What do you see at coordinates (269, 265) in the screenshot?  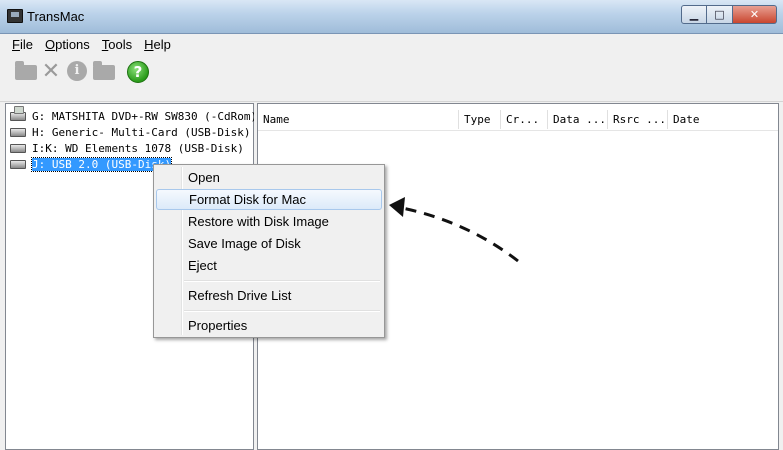 I see `menu-item-eject: Eject` at bounding box center [269, 265].